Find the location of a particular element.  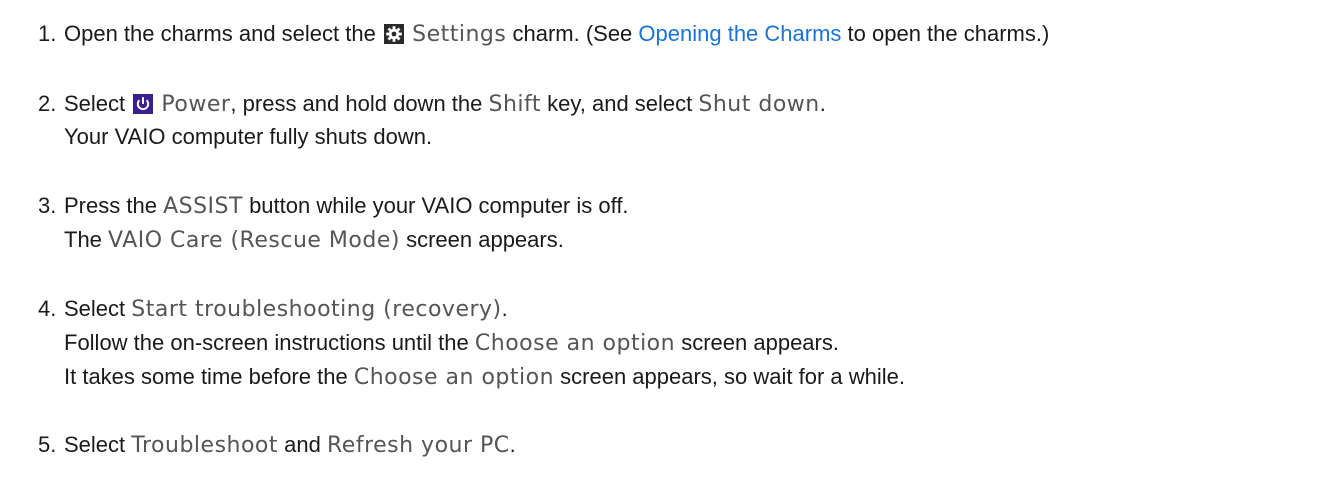

ui-term-vaio-care: VAIO Care (Rescue Mode) is located at coordinates (254, 240).